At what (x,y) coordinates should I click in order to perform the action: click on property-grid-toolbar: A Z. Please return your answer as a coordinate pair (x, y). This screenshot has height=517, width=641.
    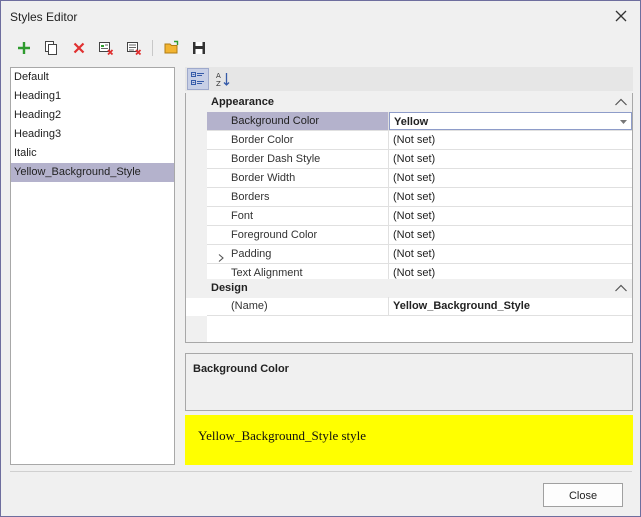
    Looking at the image, I should click on (409, 79).